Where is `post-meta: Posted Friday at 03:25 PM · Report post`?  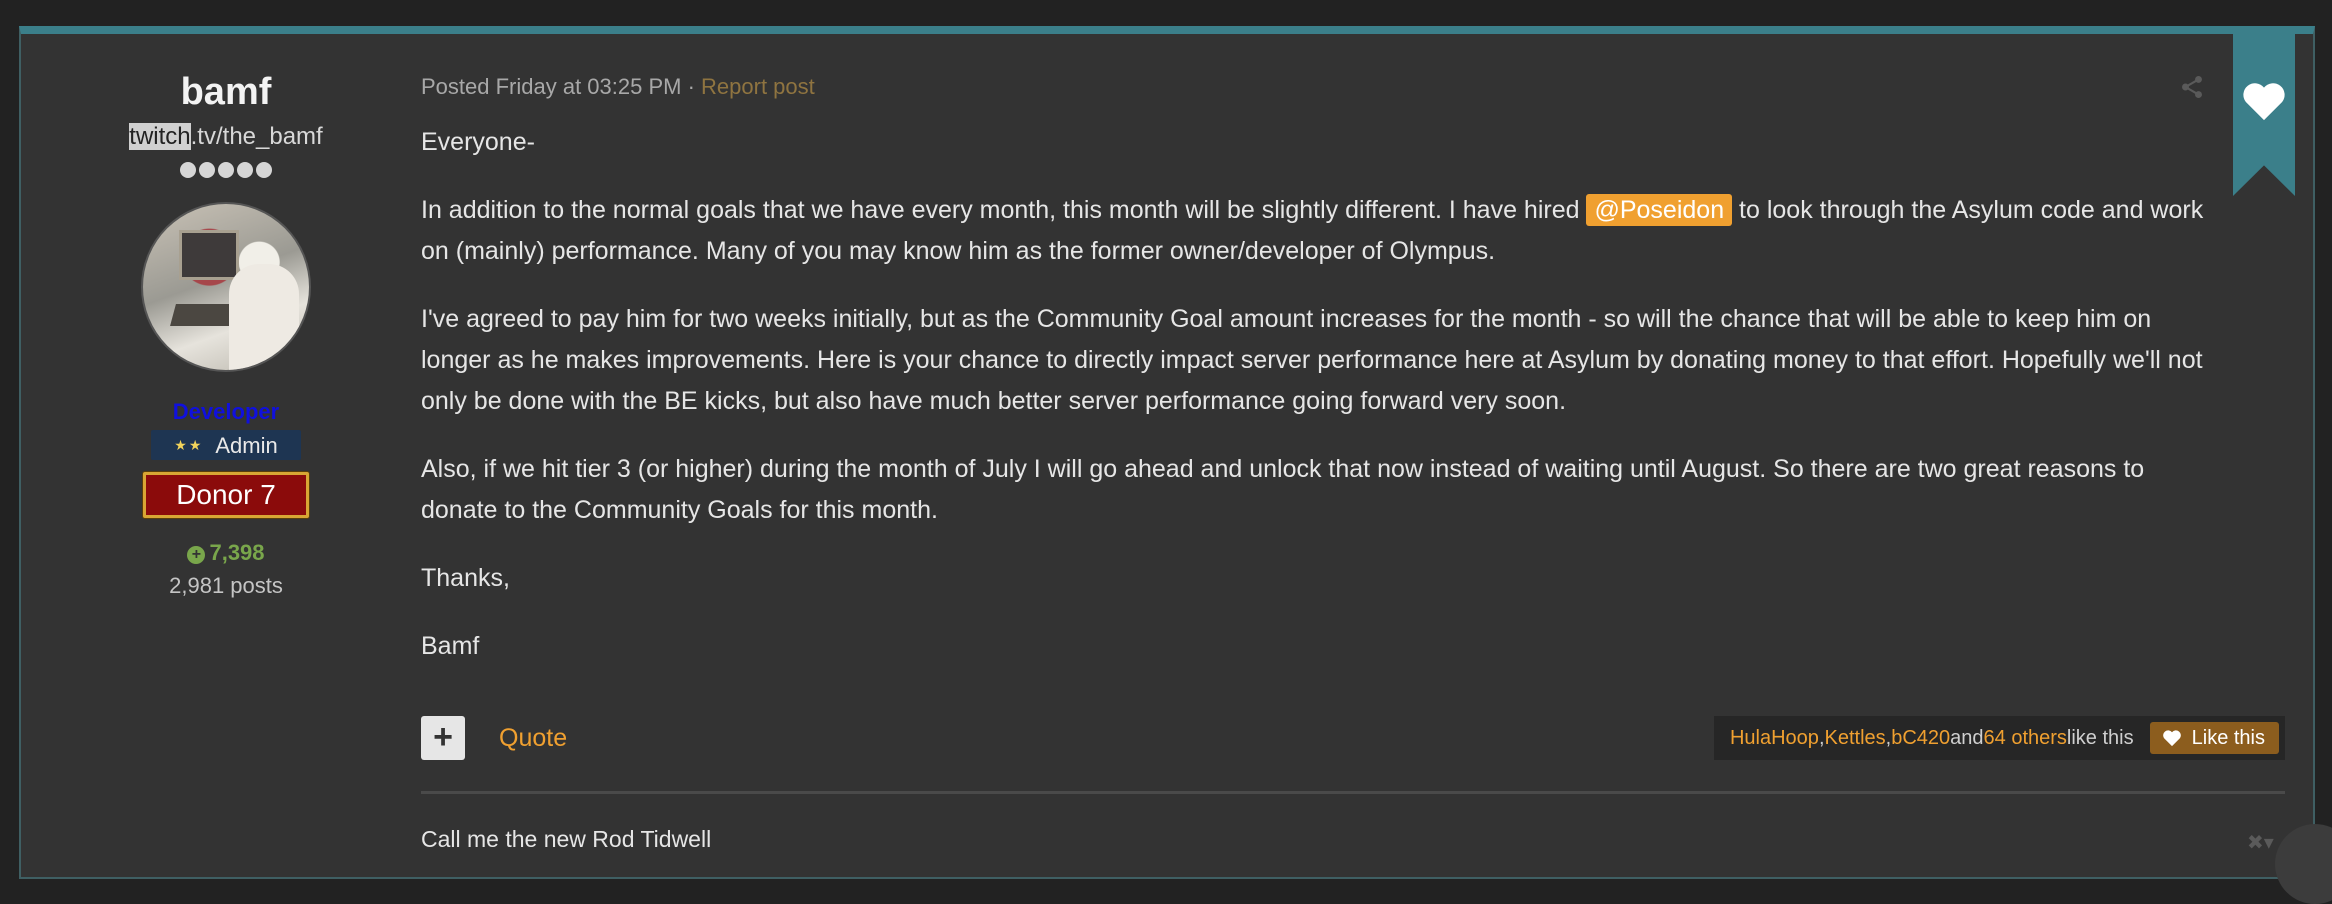
post-meta: Posted Friday at 03:25 PM · Report post is located at coordinates (618, 87).